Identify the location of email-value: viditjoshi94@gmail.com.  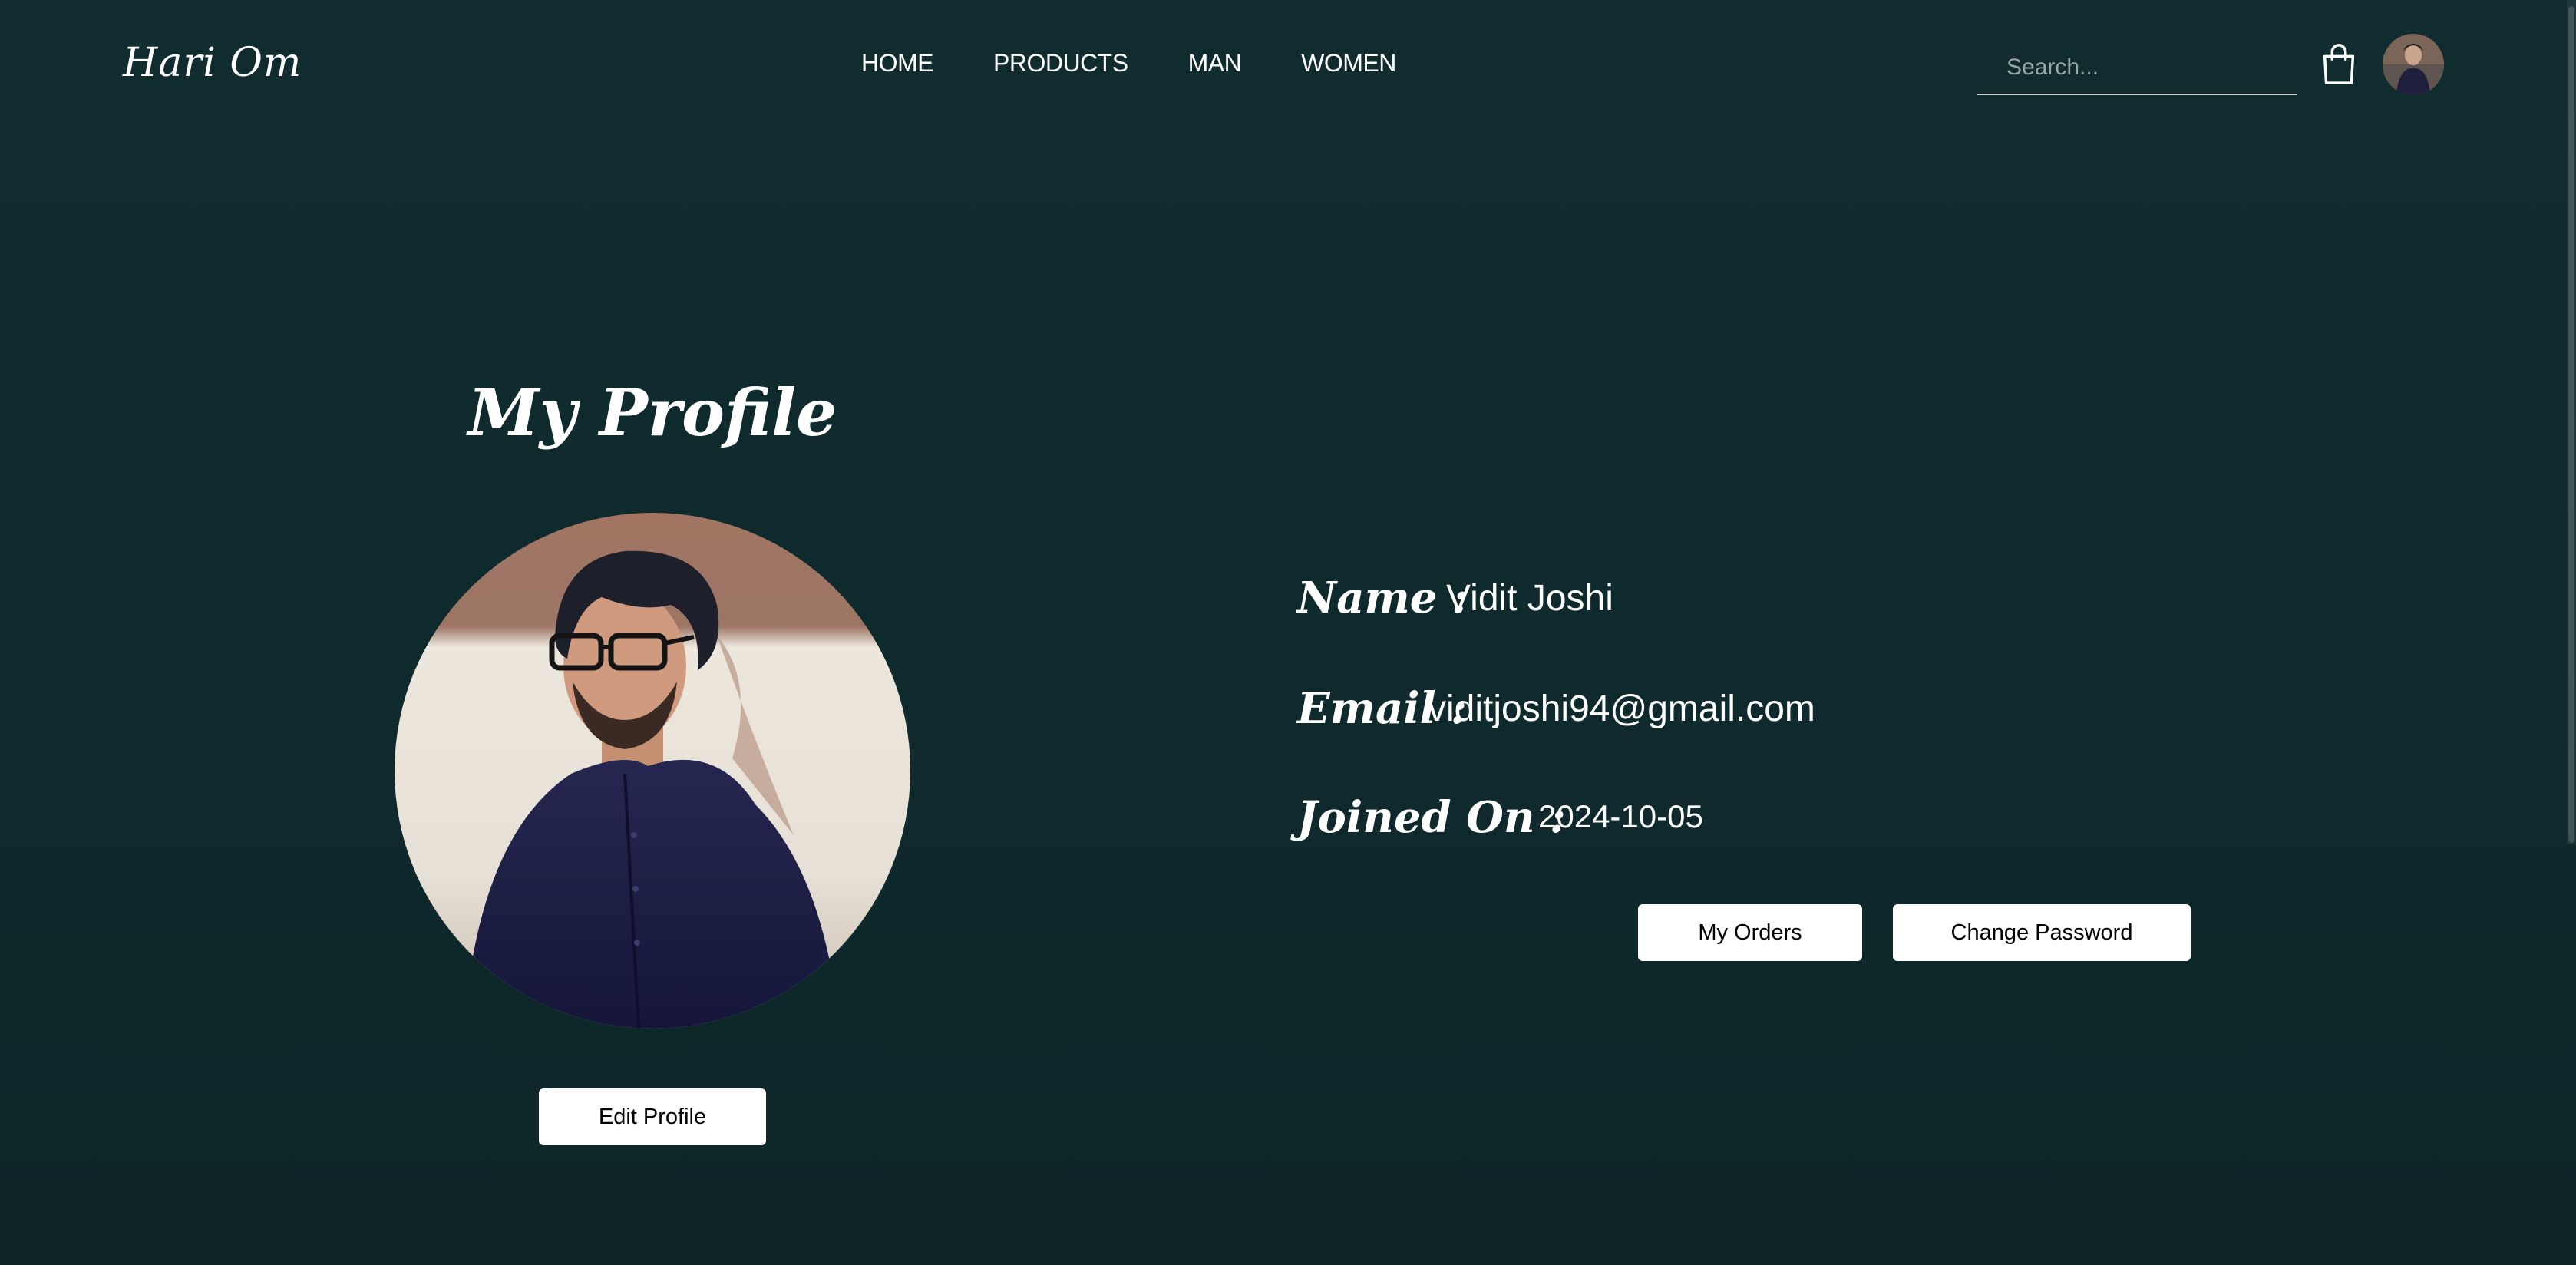
(1621, 709).